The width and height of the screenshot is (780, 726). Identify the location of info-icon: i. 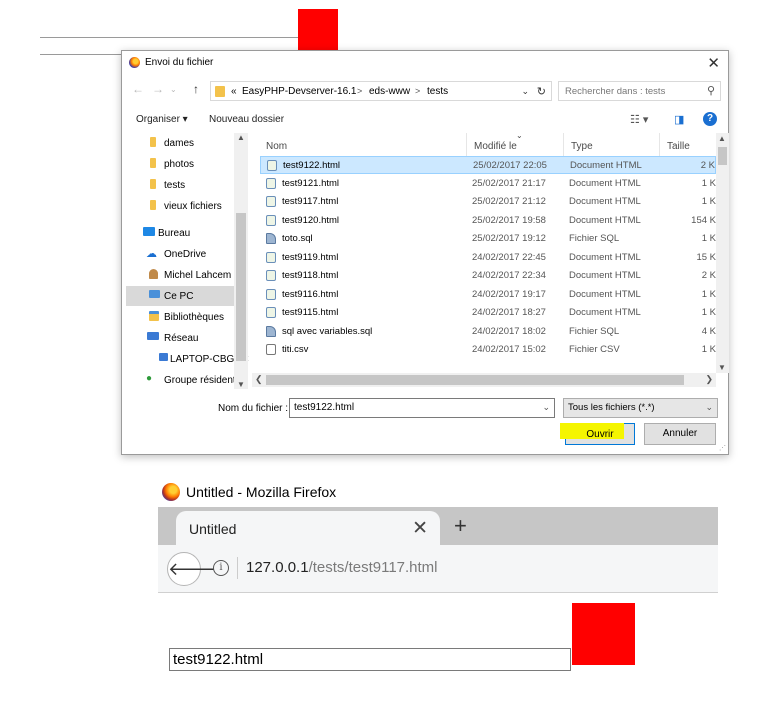
(221, 568).